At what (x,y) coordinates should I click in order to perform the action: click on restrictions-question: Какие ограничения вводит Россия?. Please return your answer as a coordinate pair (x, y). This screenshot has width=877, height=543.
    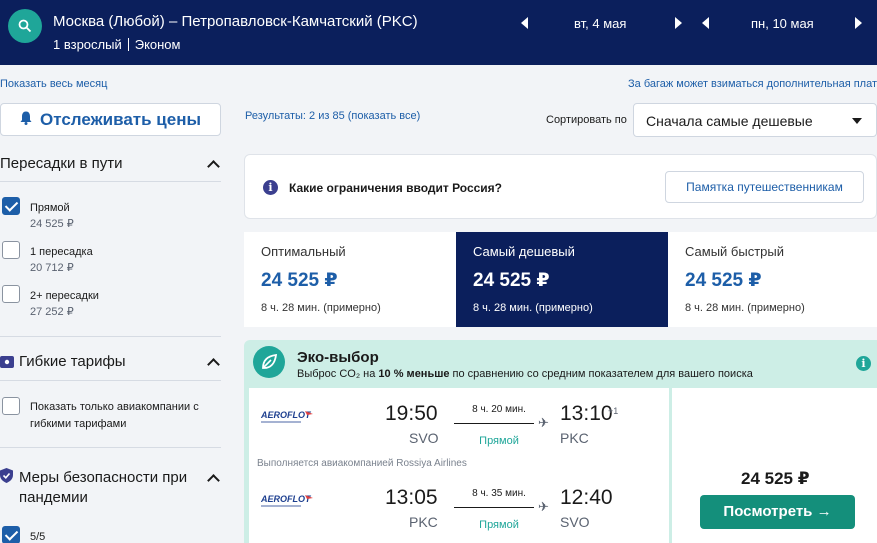
    Looking at the image, I should click on (395, 188).